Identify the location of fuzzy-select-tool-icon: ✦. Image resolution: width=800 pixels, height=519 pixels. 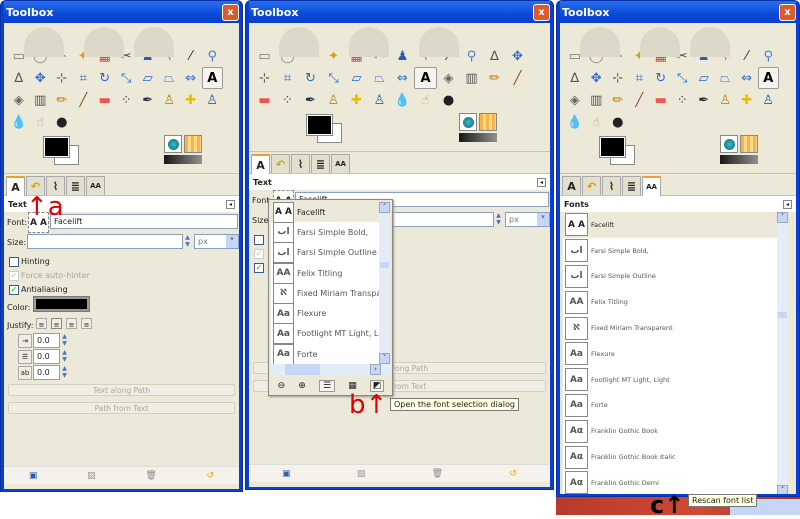
(333, 56).